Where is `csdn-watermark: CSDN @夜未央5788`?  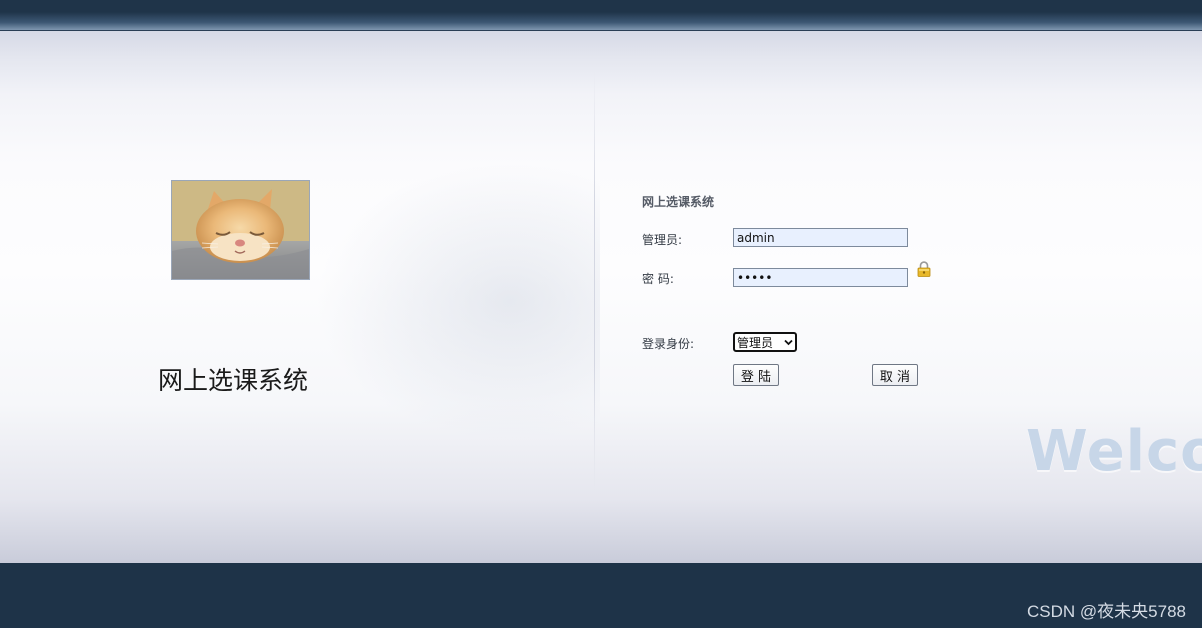 csdn-watermark: CSDN @夜未央5788 is located at coordinates (1106, 611).